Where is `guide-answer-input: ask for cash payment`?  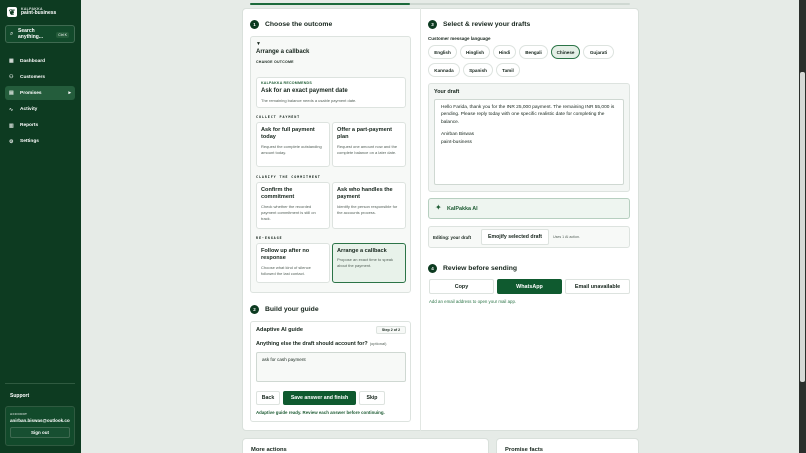 guide-answer-input: ask for cash payment is located at coordinates (331, 367).